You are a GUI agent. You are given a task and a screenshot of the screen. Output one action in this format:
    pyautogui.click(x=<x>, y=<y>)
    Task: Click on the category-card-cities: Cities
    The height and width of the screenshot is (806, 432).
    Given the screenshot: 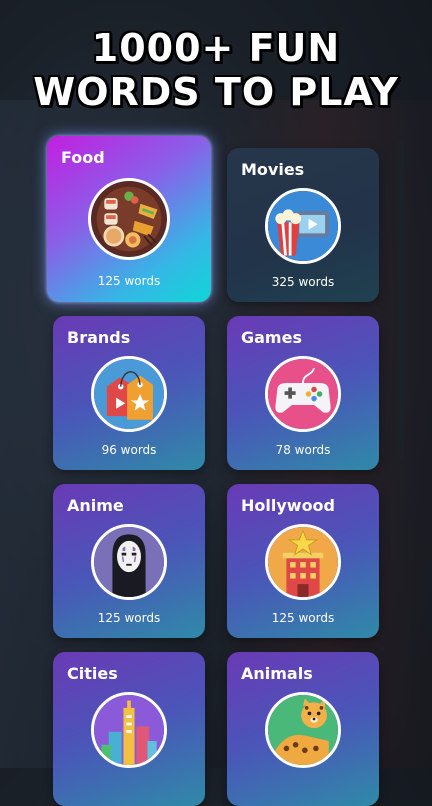 What is the action you would take?
    pyautogui.click(x=129, y=729)
    